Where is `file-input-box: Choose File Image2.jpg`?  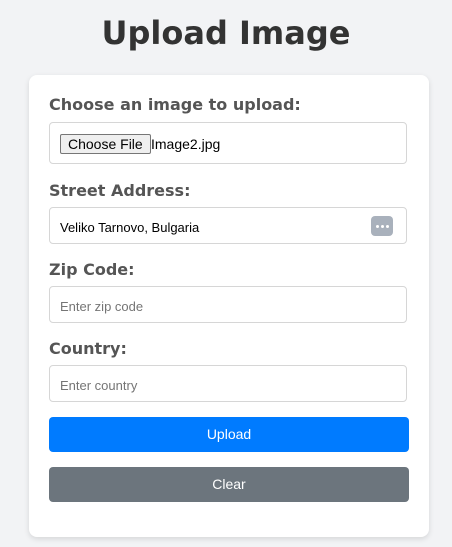 file-input-box: Choose File Image2.jpg is located at coordinates (228, 143).